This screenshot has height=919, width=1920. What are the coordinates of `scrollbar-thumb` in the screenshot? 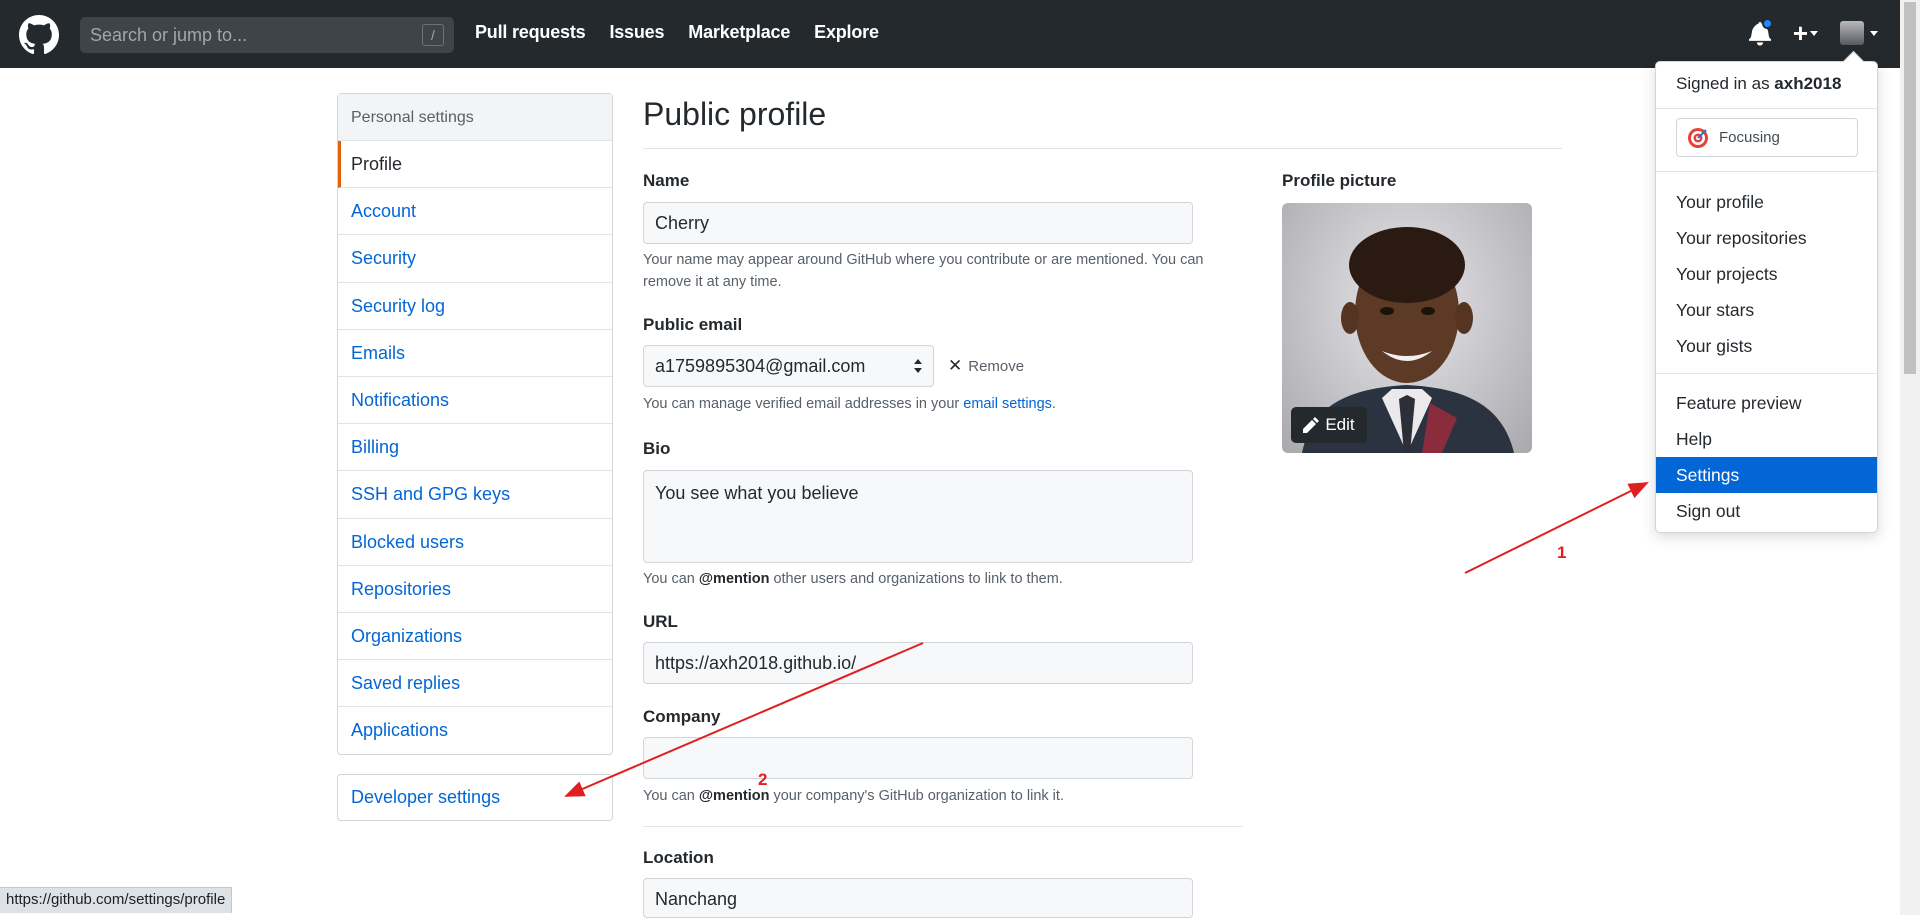 It's located at (1910, 188).